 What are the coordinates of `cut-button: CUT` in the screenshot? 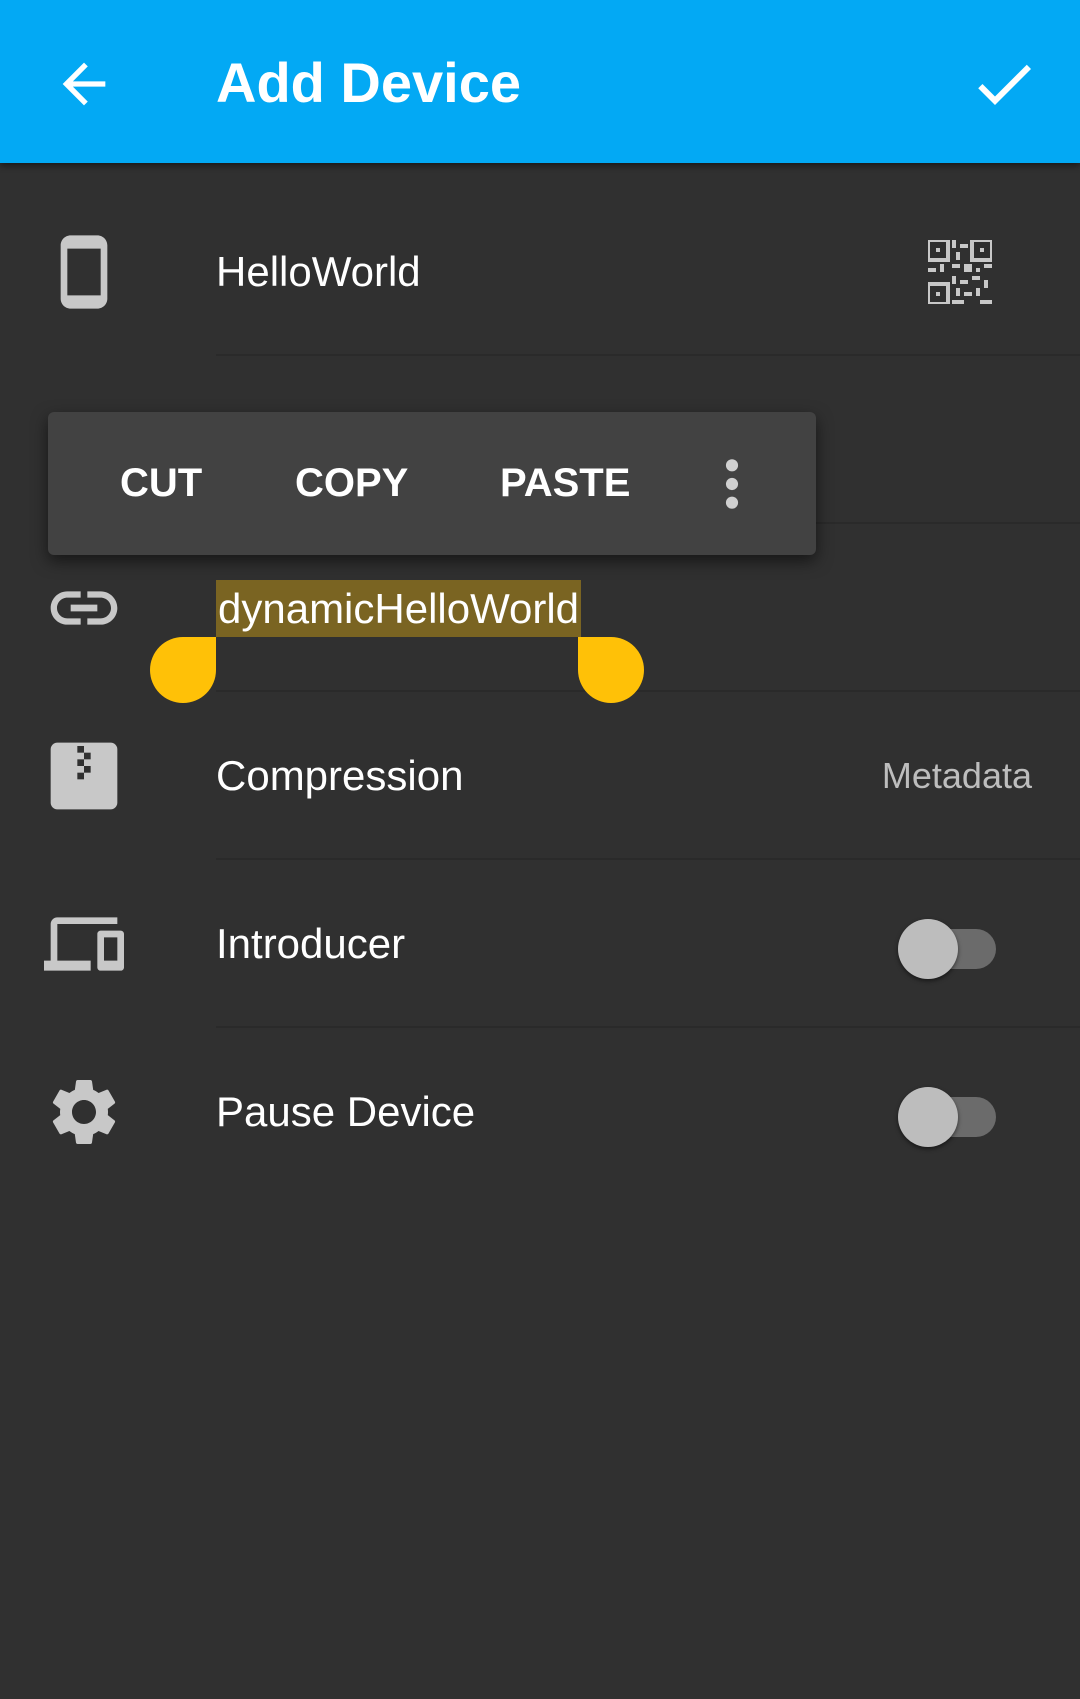 It's located at (161, 483).